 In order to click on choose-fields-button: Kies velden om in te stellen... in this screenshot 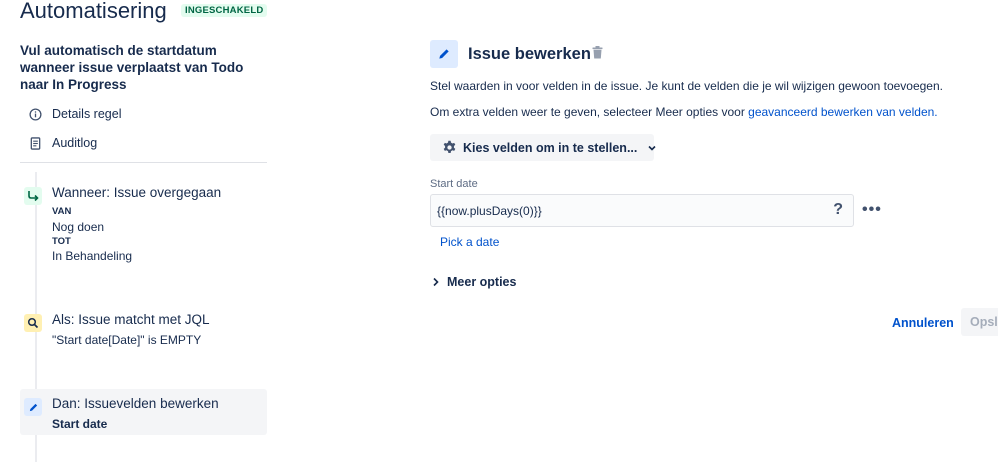, I will do `click(543, 147)`.